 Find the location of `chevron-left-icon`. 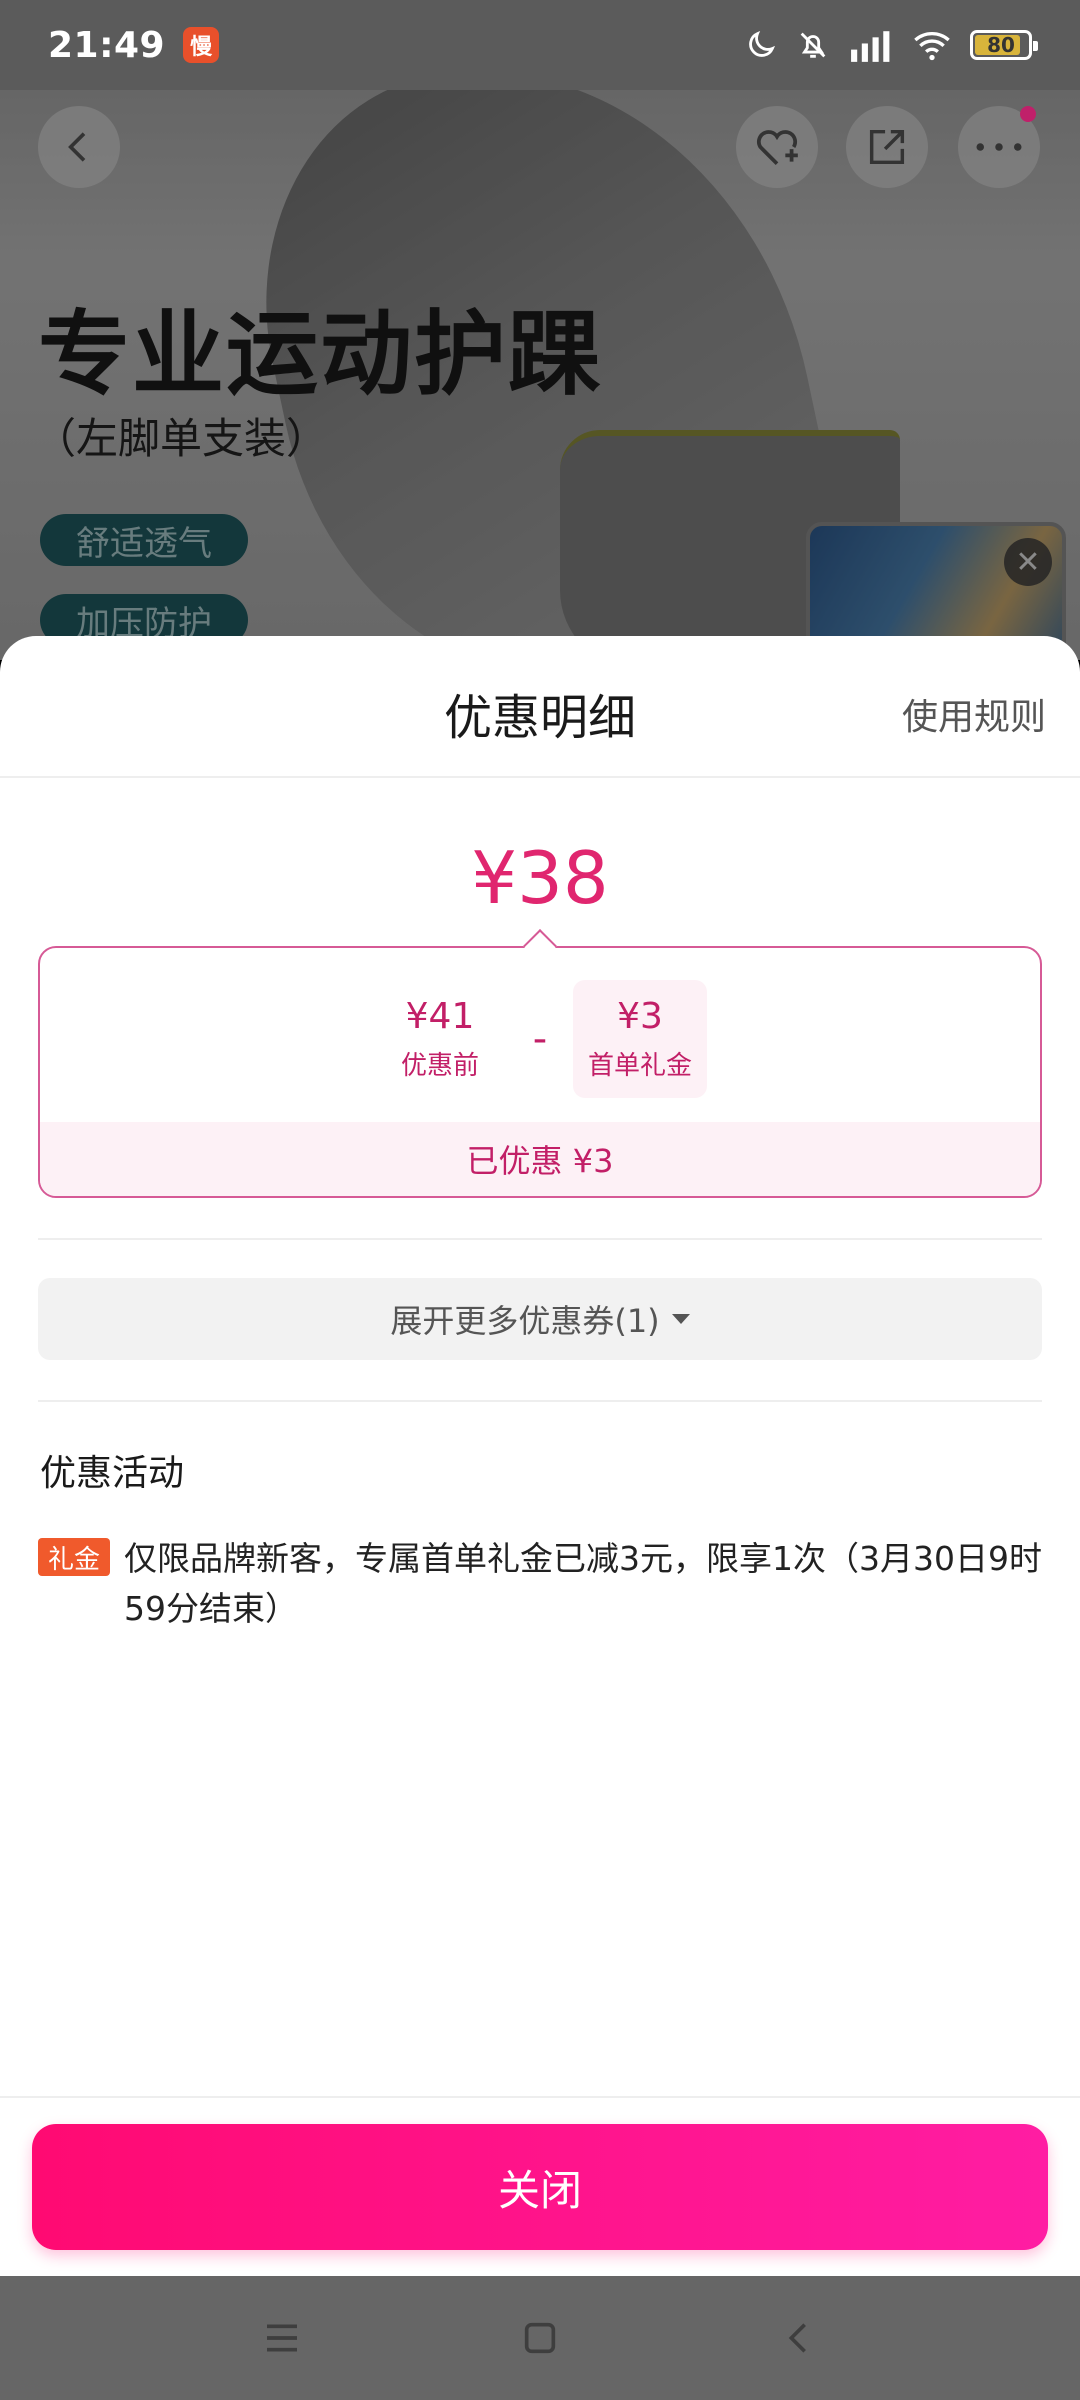

chevron-left-icon is located at coordinates (77, 147).